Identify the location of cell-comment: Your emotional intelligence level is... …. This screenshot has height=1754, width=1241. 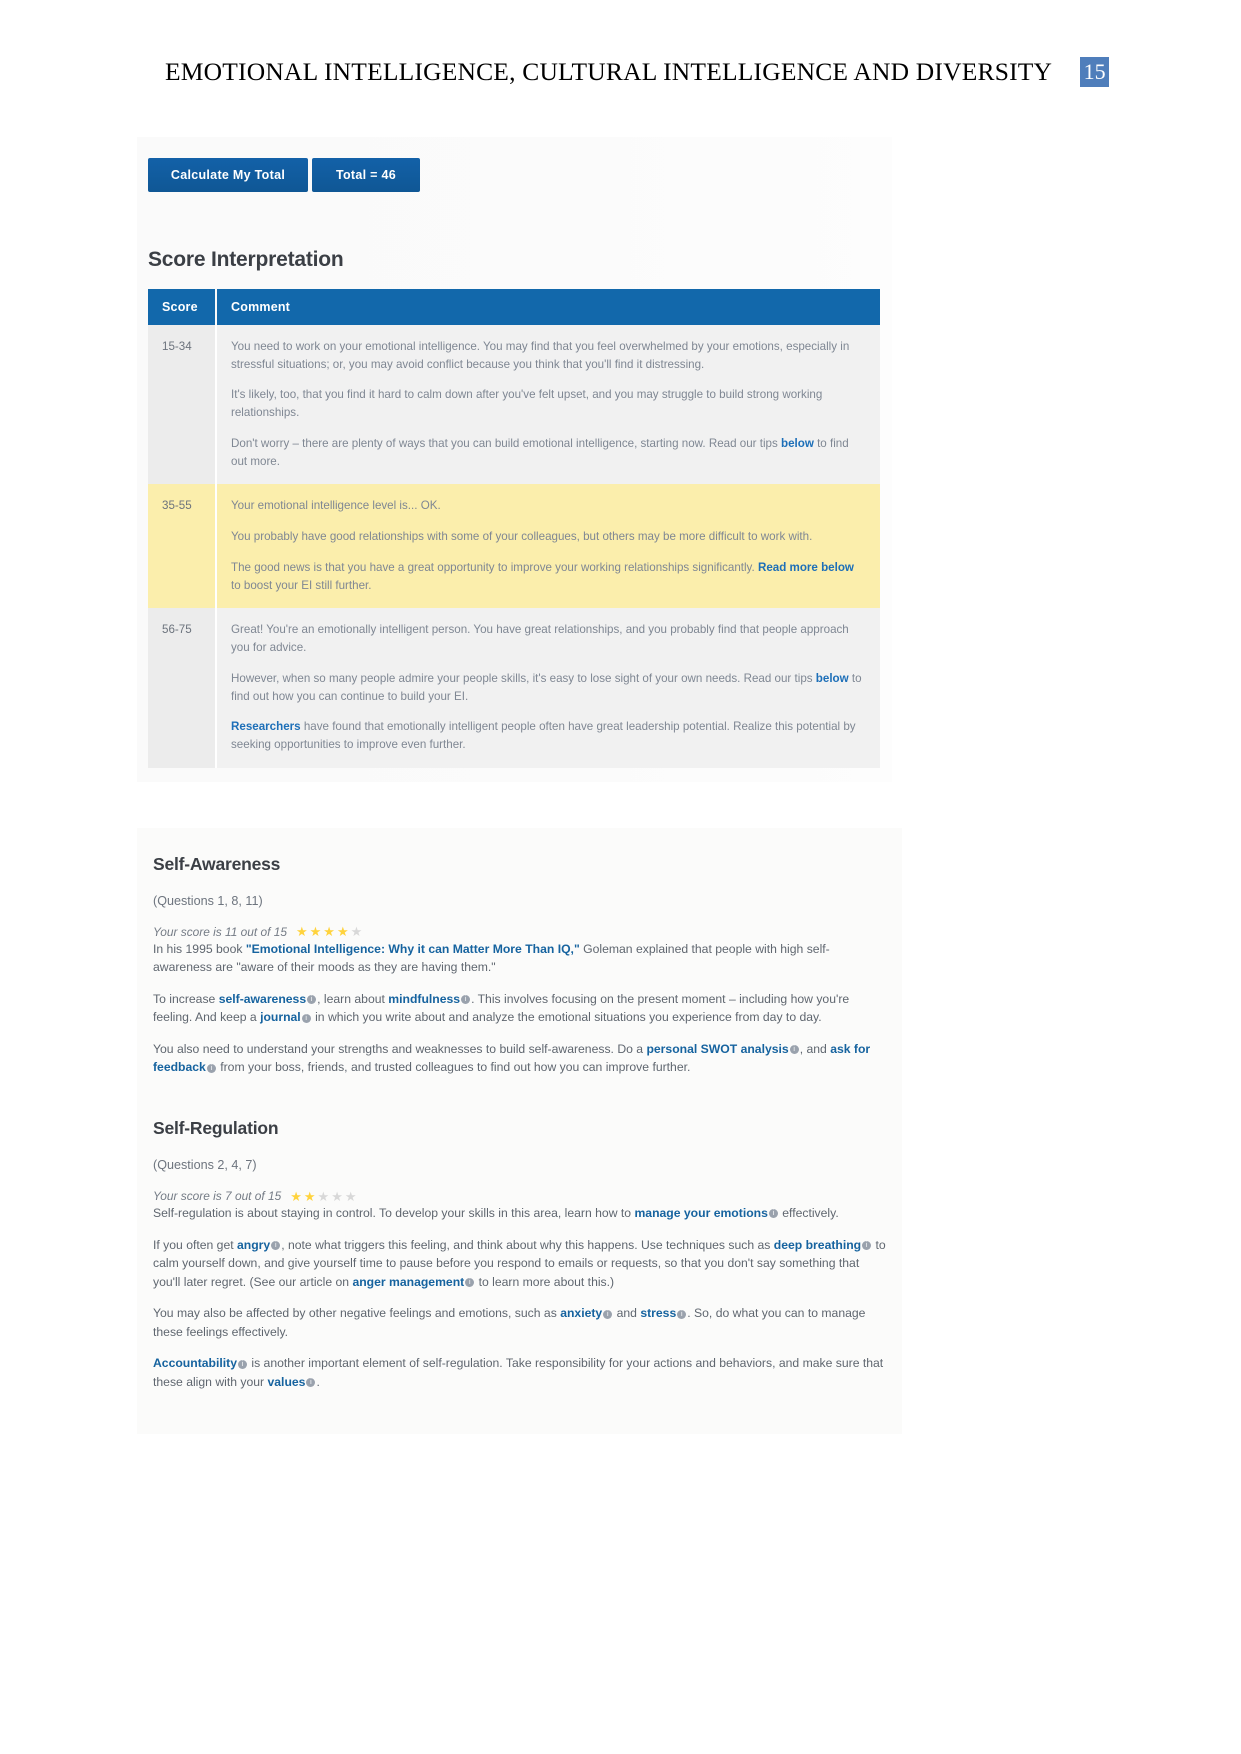
(548, 546).